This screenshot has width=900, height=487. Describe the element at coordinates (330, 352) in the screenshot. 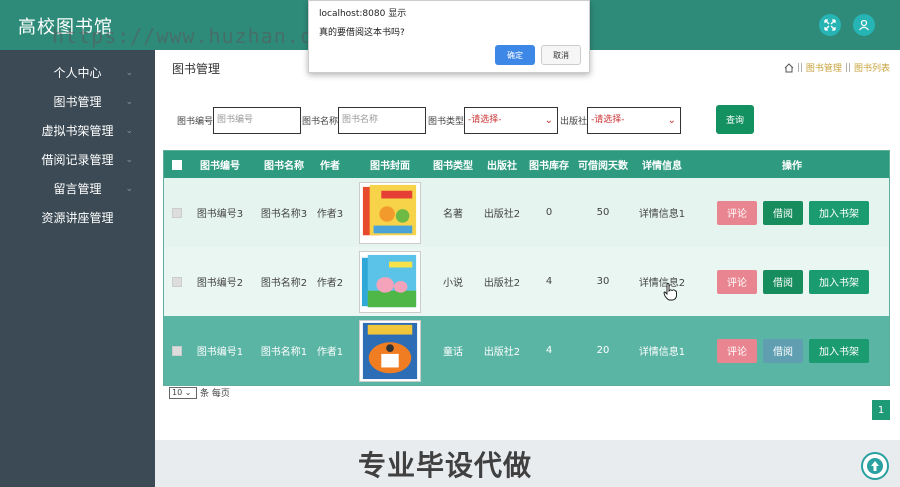

I see `cell-author: 作者1` at that location.